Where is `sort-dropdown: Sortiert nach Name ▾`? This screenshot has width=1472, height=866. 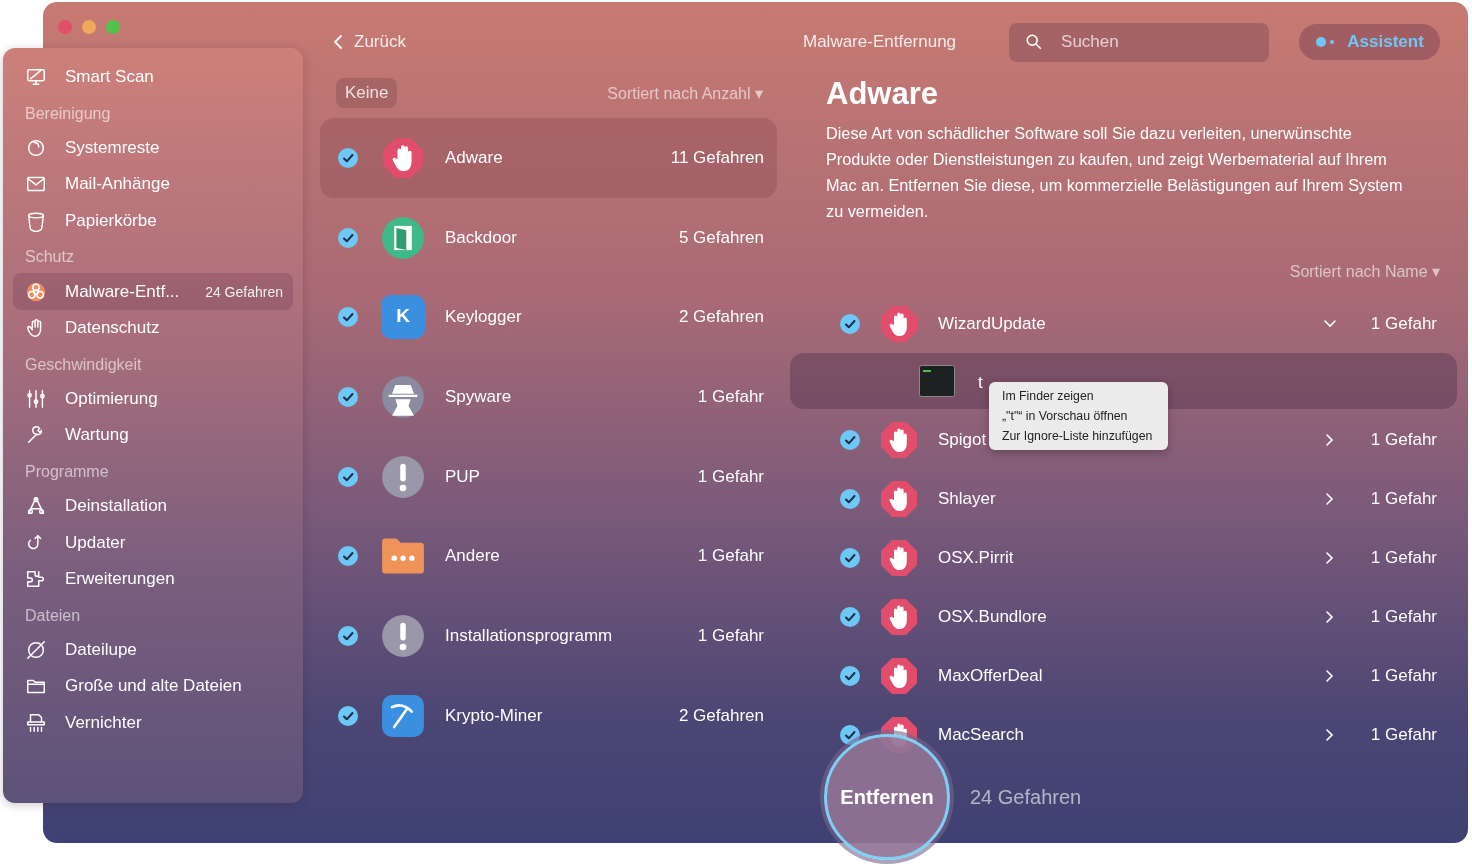 sort-dropdown: Sortiert nach Name ▾ is located at coordinates (1364, 271).